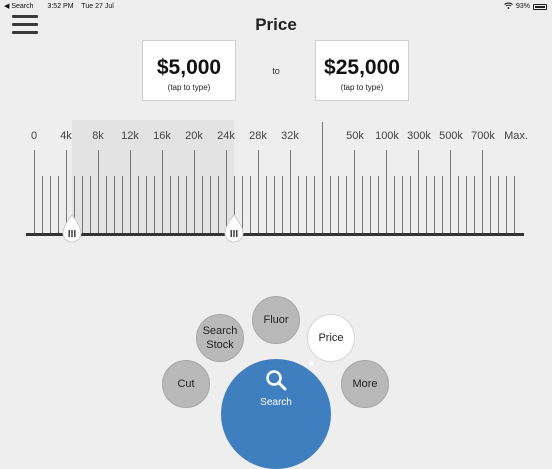 The image size is (552, 469). Describe the element at coordinates (276, 414) in the screenshot. I see `search-menu-button: Search` at that location.